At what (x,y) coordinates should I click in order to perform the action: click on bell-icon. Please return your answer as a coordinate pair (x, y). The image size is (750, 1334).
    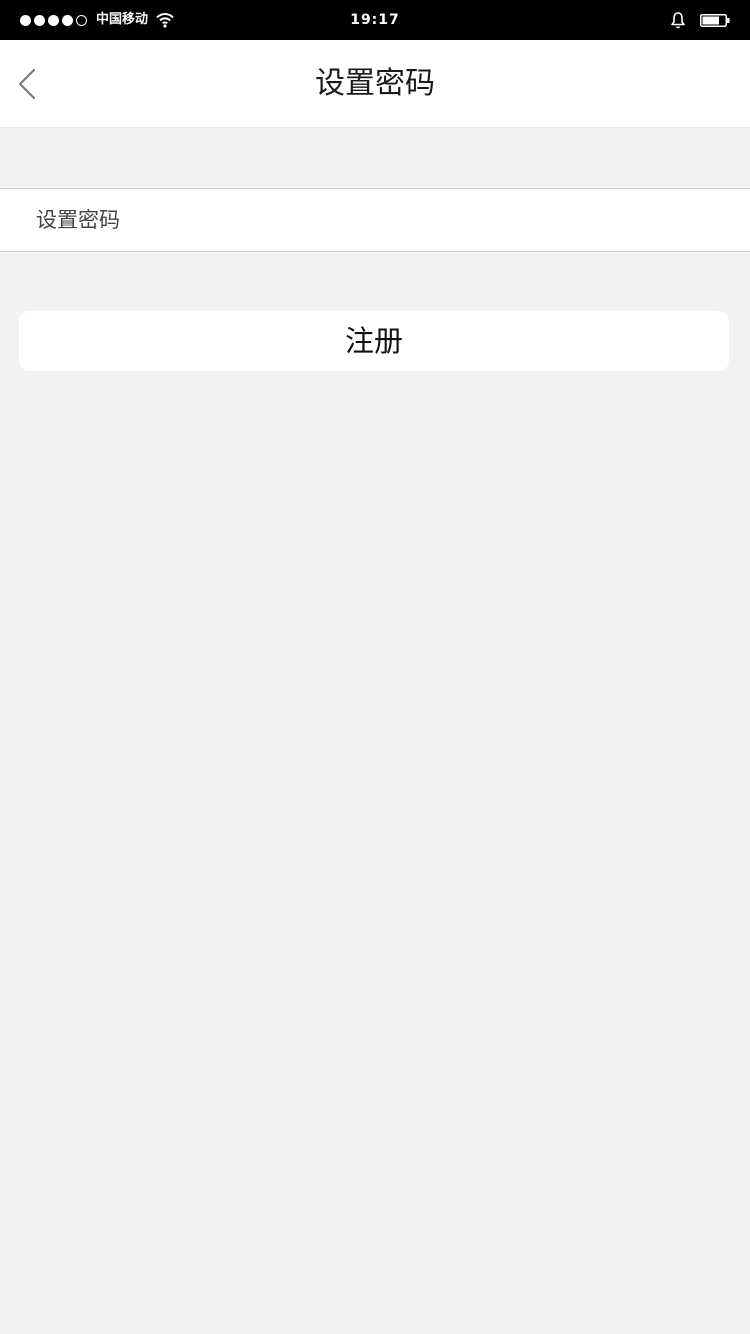
    Looking at the image, I should click on (678, 20).